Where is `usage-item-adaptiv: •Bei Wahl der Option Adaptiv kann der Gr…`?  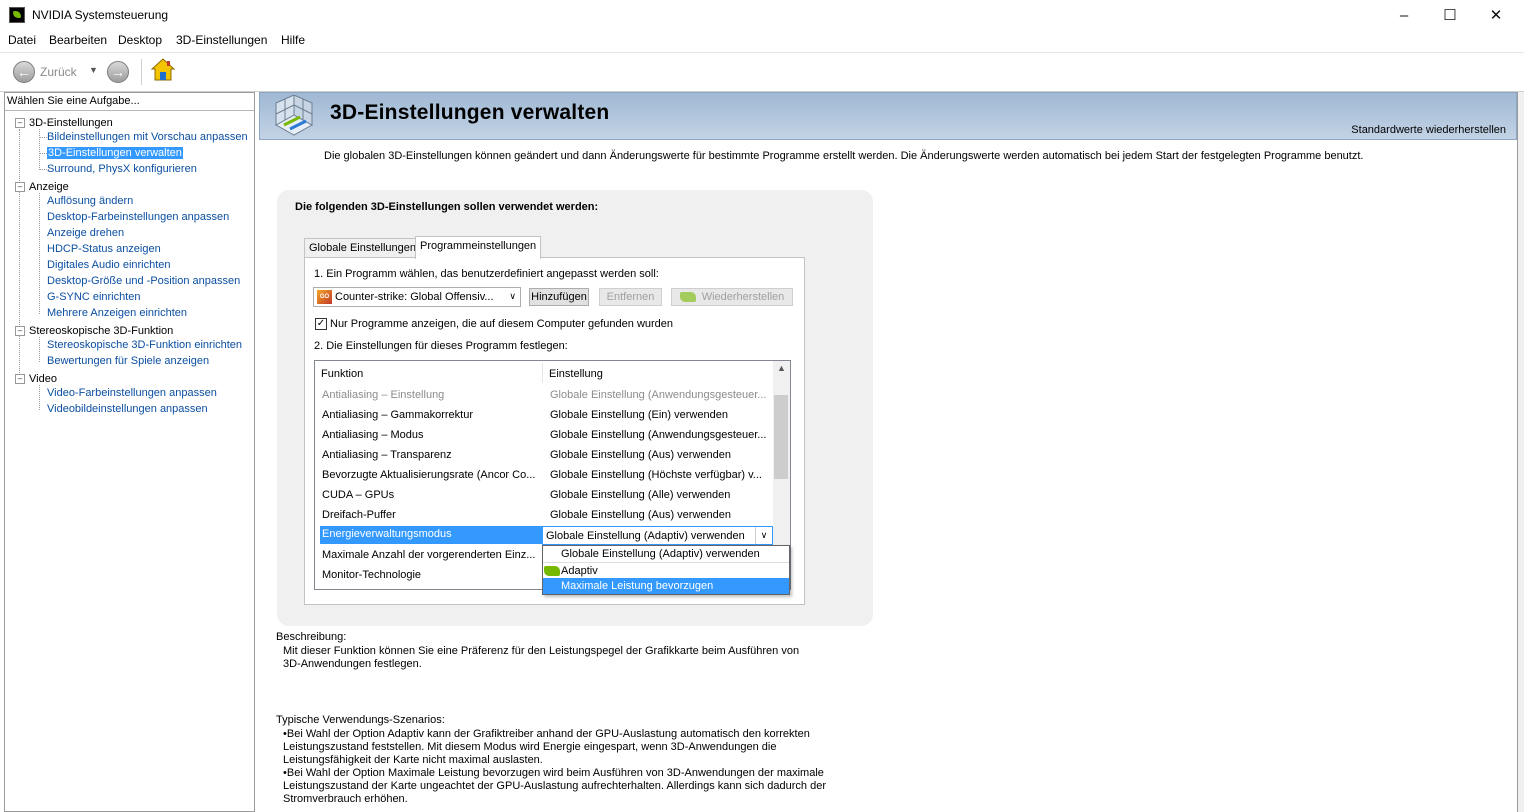
usage-item-adaptiv: •Bei Wahl der Option Adaptiv kann der Gr… is located at coordinates (546, 747).